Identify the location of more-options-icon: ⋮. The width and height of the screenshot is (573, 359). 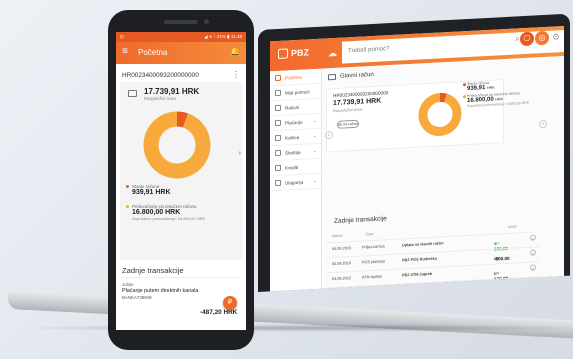
(236, 74).